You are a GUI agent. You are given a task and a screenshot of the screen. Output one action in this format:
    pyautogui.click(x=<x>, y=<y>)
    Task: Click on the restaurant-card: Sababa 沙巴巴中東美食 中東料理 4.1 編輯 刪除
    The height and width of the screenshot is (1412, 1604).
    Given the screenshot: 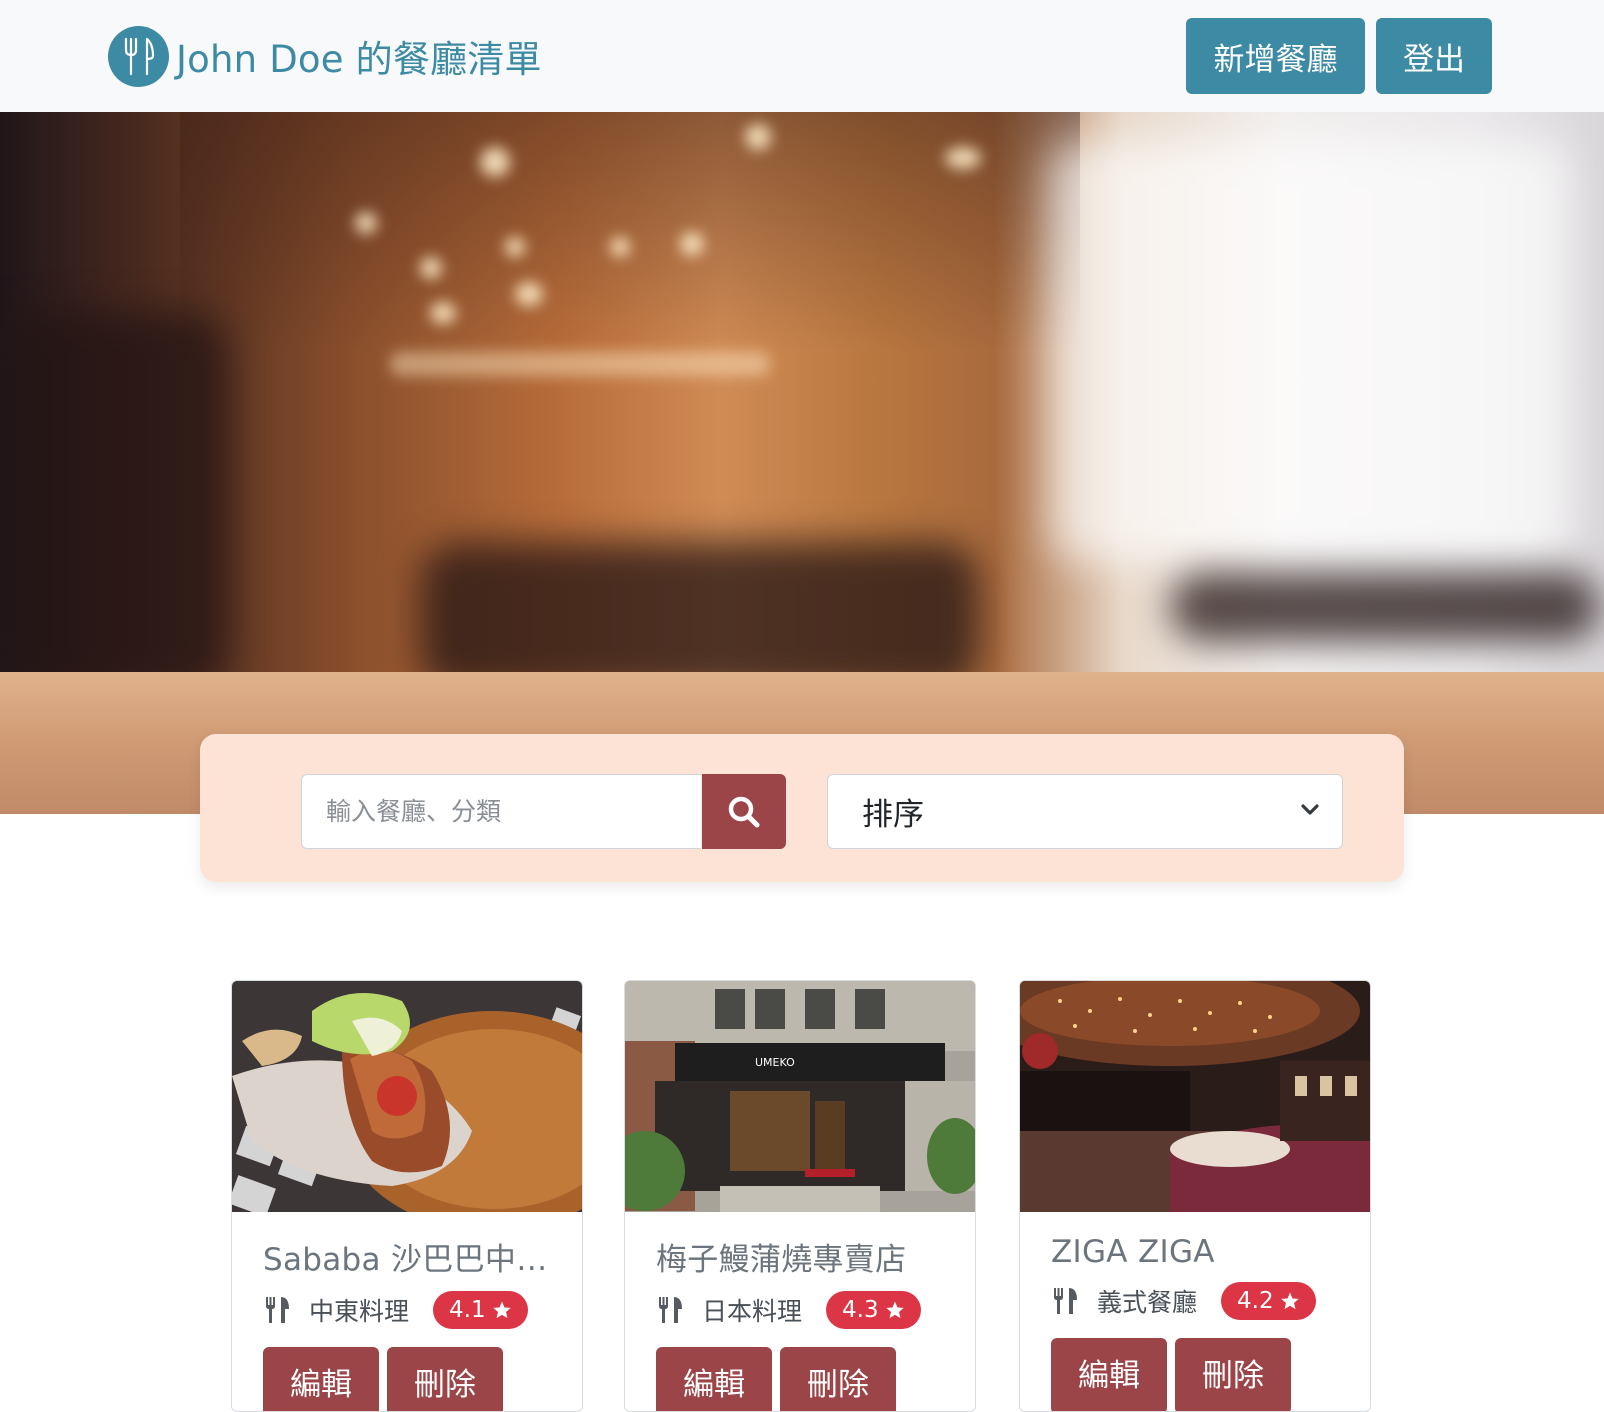 What is the action you would take?
    pyautogui.click(x=407, y=1196)
    